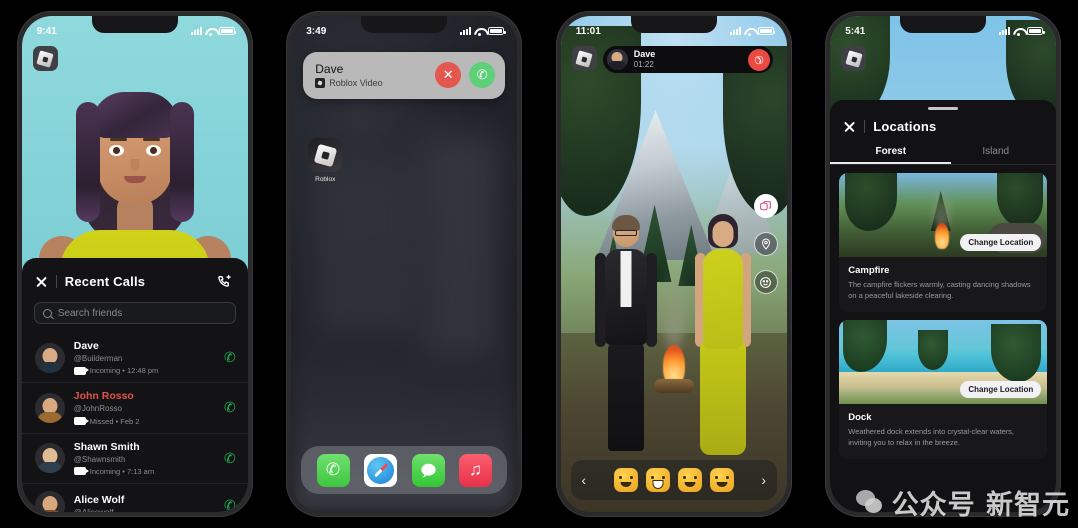  Describe the element at coordinates (625, 341) in the screenshot. I see `avatar-male` at that location.